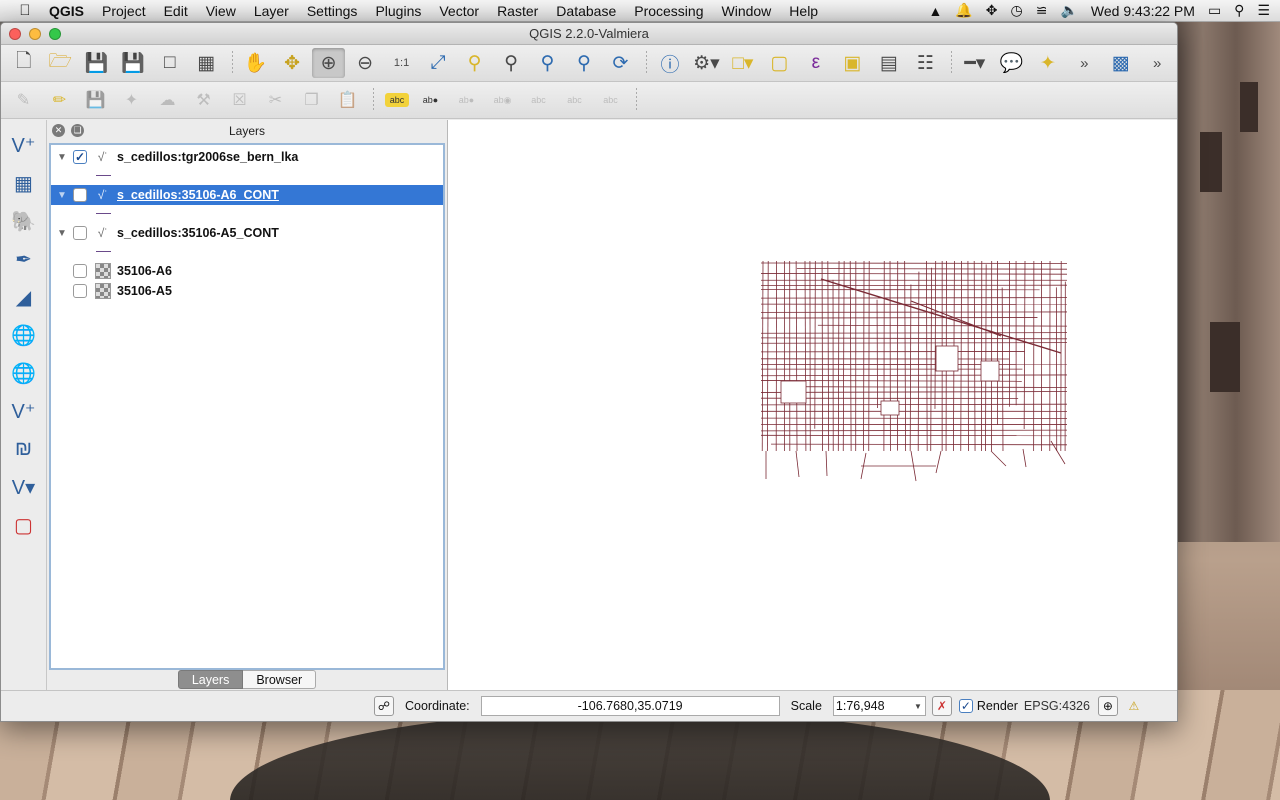 The height and width of the screenshot is (800, 1280). I want to click on zoom-native-resolution-icon: 1:1, so click(401, 63).